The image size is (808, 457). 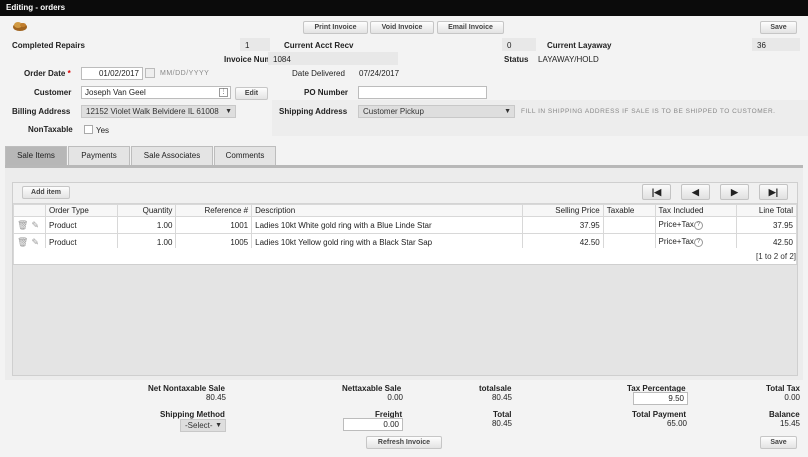 I want to click on shipping-method-select: -Select- ▼, so click(x=203, y=425).